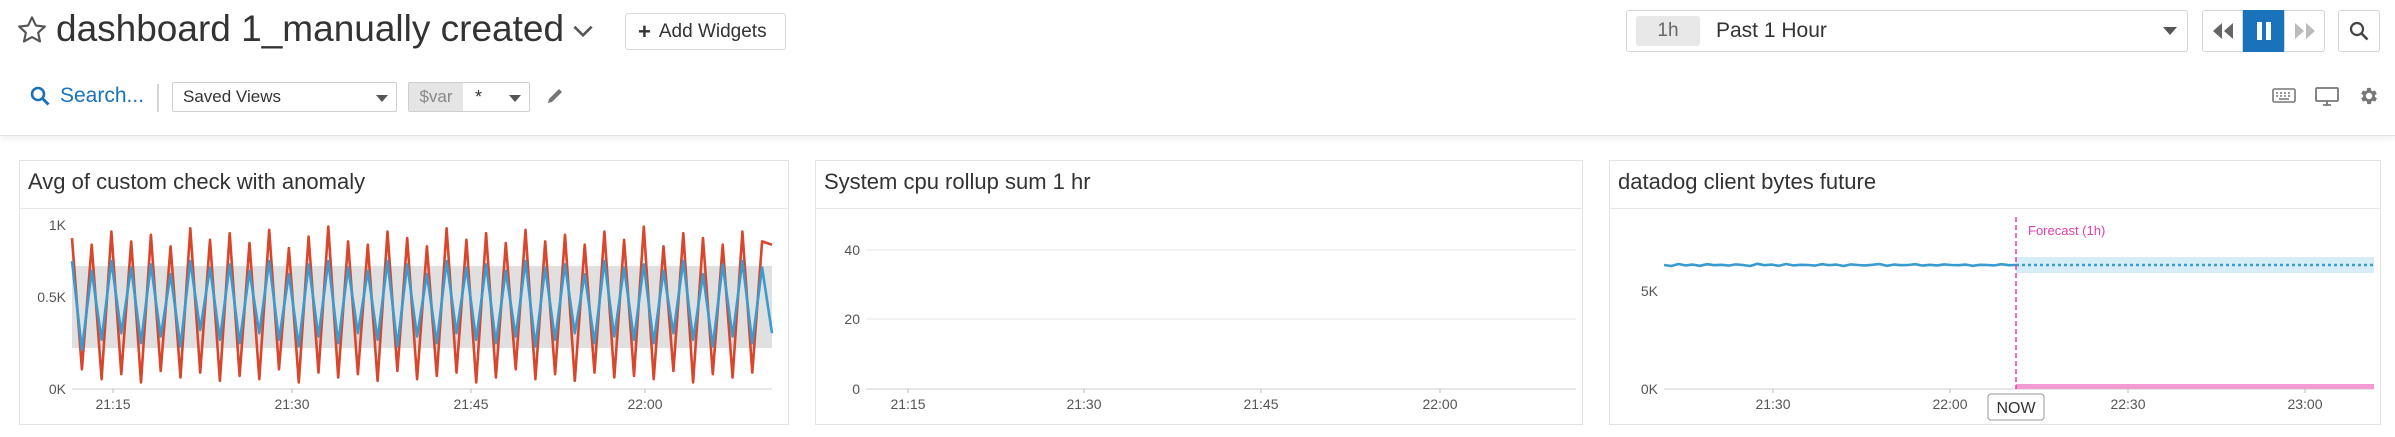 The width and height of the screenshot is (2395, 437). What do you see at coordinates (310, 28) in the screenshot?
I see `page-title: dashboard 1_manually created` at bounding box center [310, 28].